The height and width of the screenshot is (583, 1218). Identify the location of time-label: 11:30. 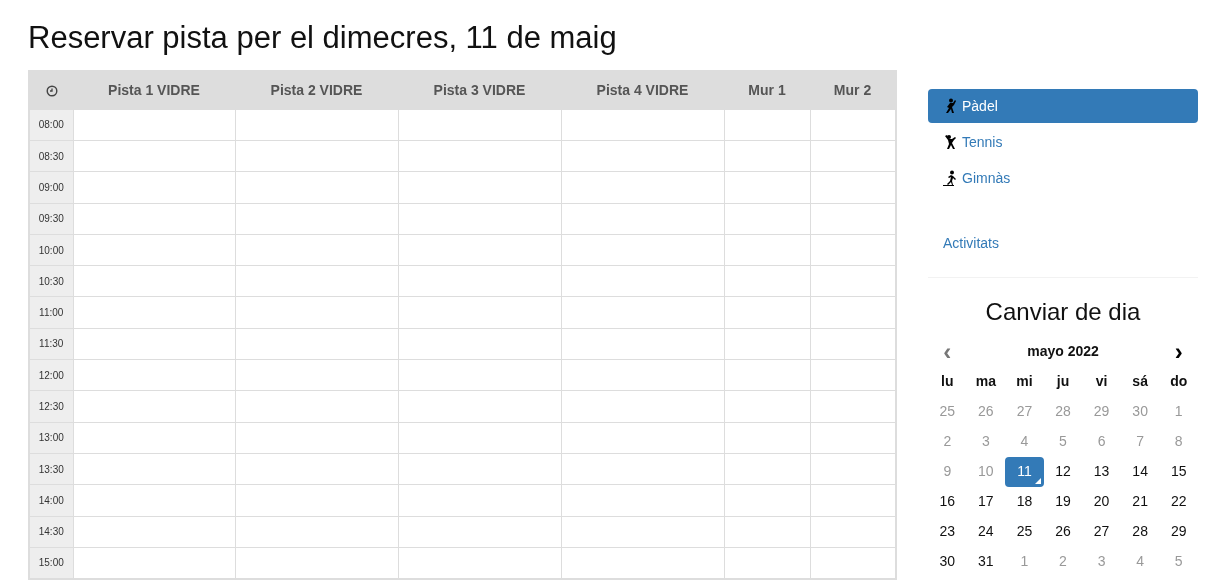
(51, 344).